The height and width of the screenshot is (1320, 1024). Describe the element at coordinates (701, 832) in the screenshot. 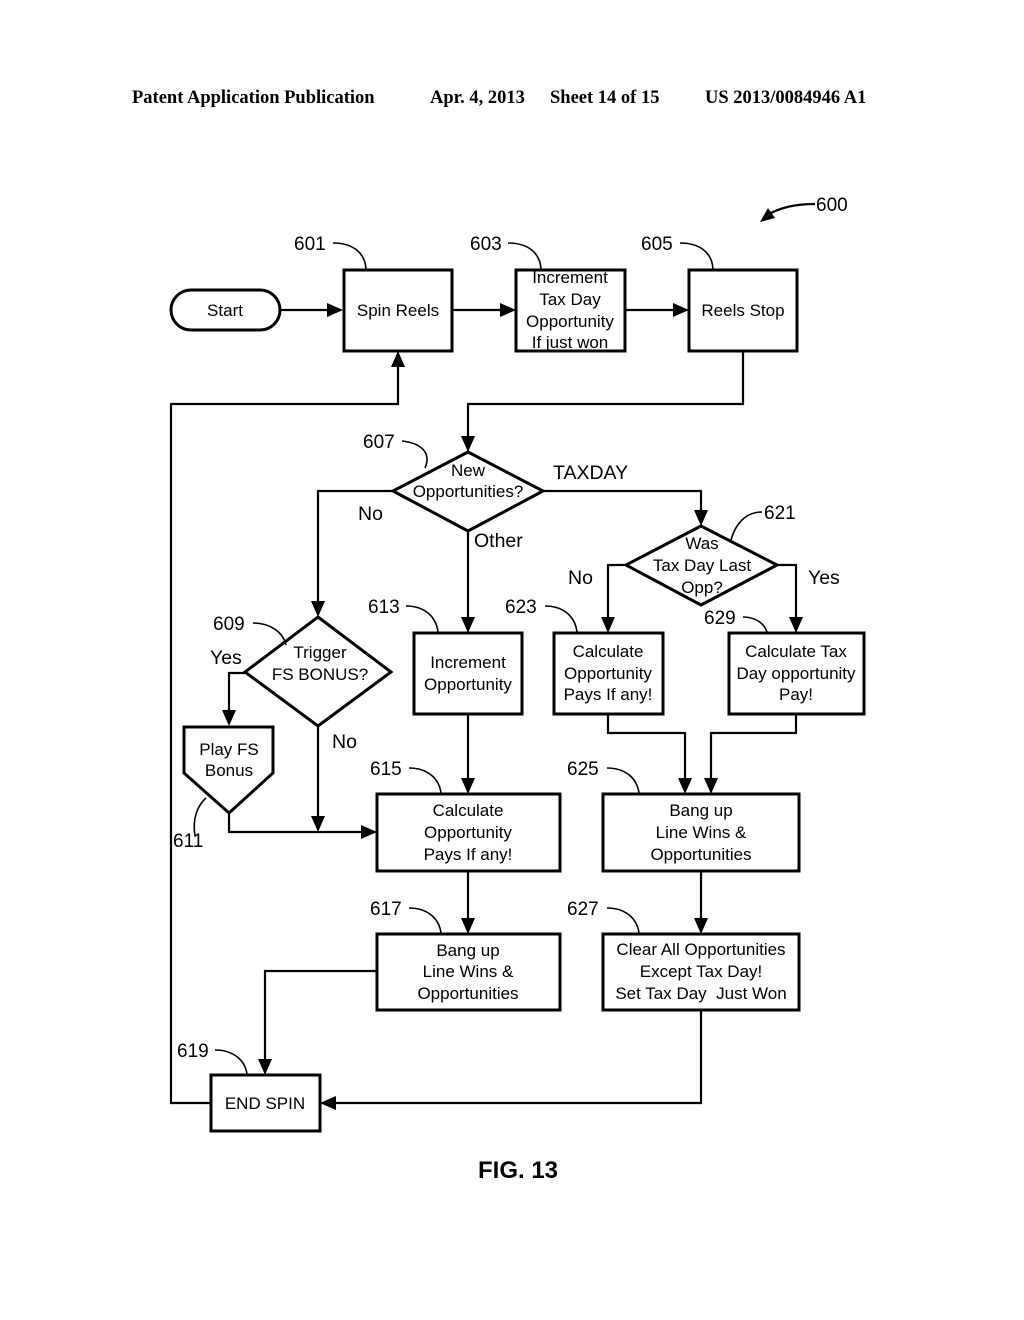

I see `node-625-line-2: Line Wins &` at that location.